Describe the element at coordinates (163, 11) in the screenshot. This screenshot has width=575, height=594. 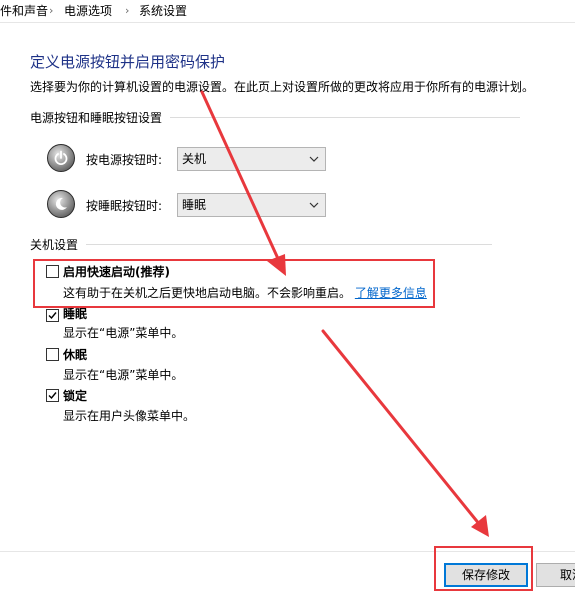
I see `breadcrumb-item-system-settings: 系统设置` at that location.